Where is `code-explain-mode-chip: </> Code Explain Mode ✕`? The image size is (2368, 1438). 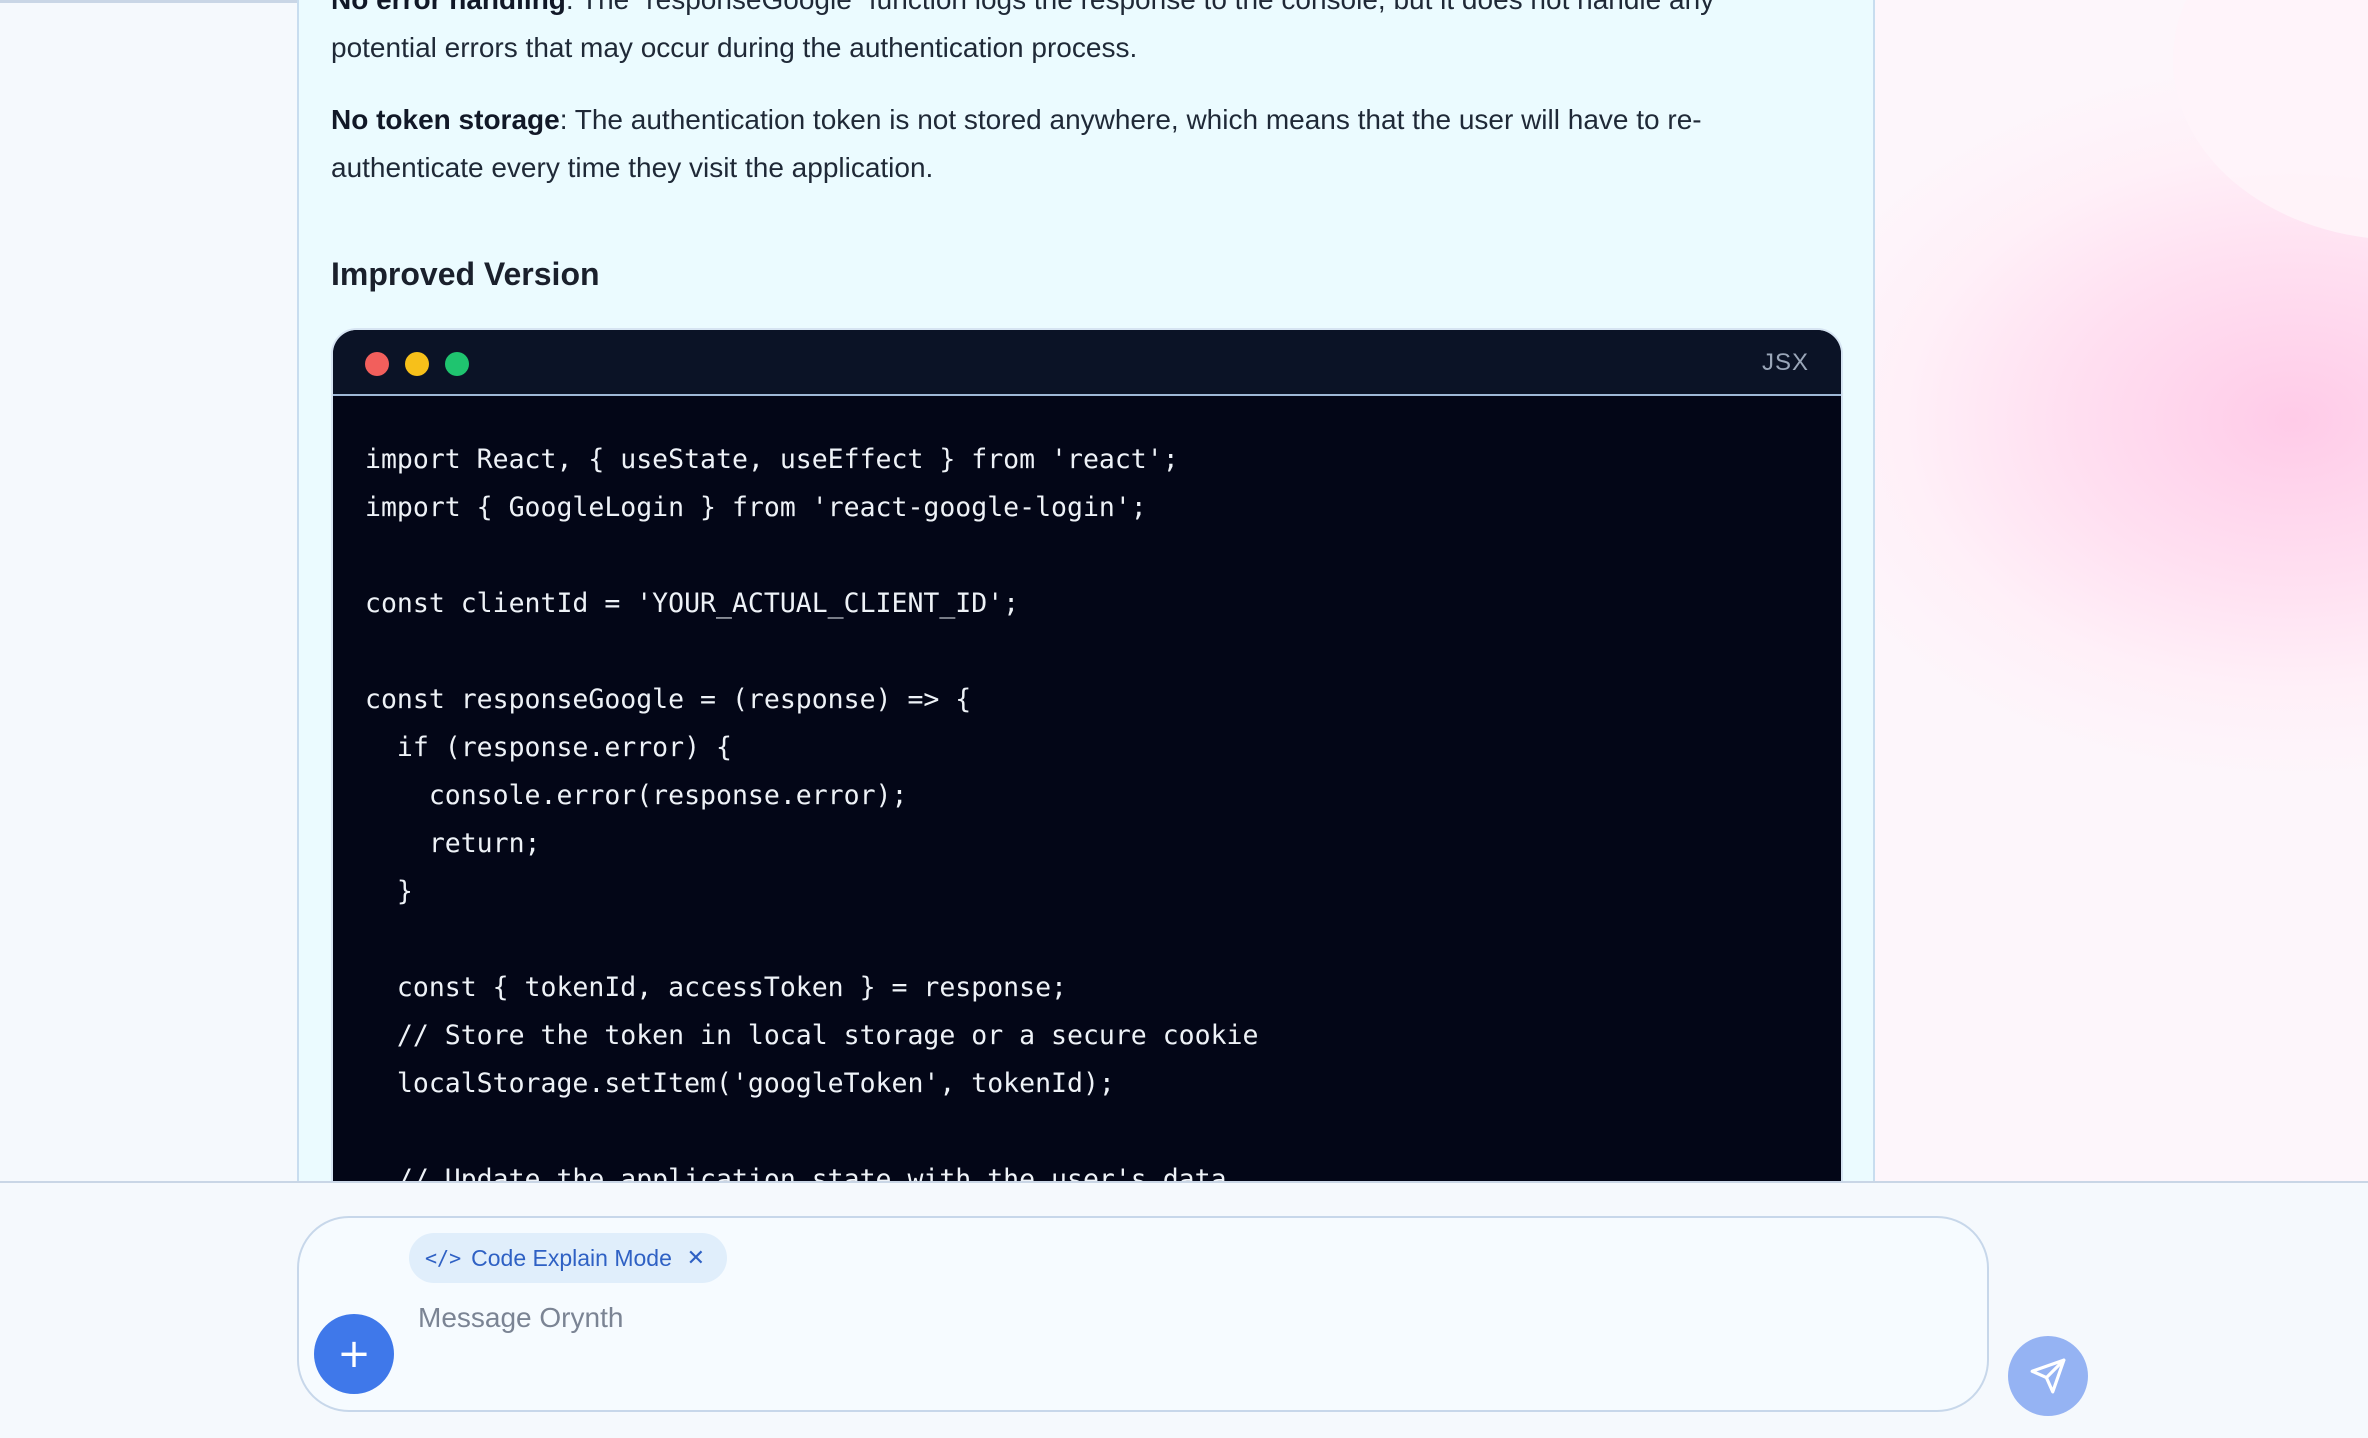 code-explain-mode-chip: </> Code Explain Mode ✕ is located at coordinates (568, 1258).